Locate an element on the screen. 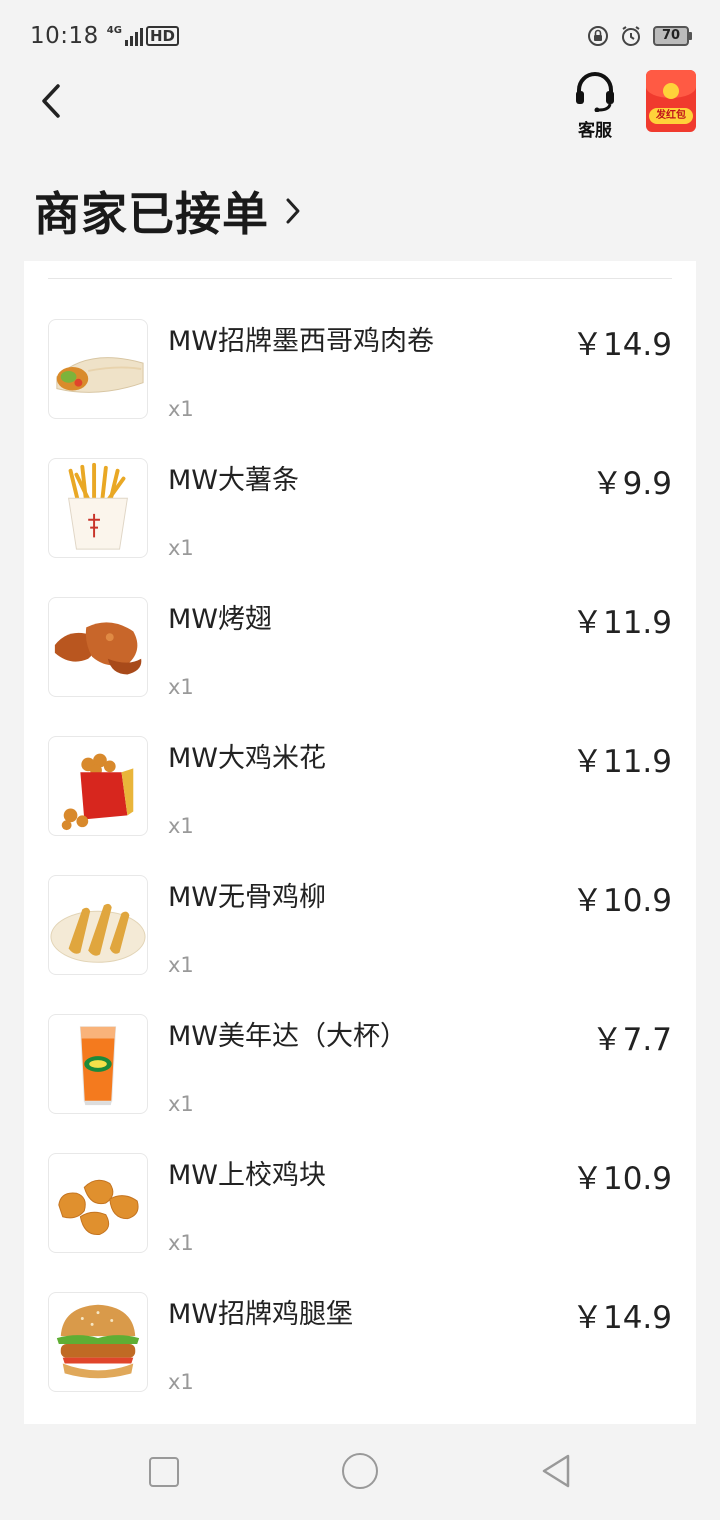 The height and width of the screenshot is (1520, 720). headset-icon is located at coordinates (595, 92).